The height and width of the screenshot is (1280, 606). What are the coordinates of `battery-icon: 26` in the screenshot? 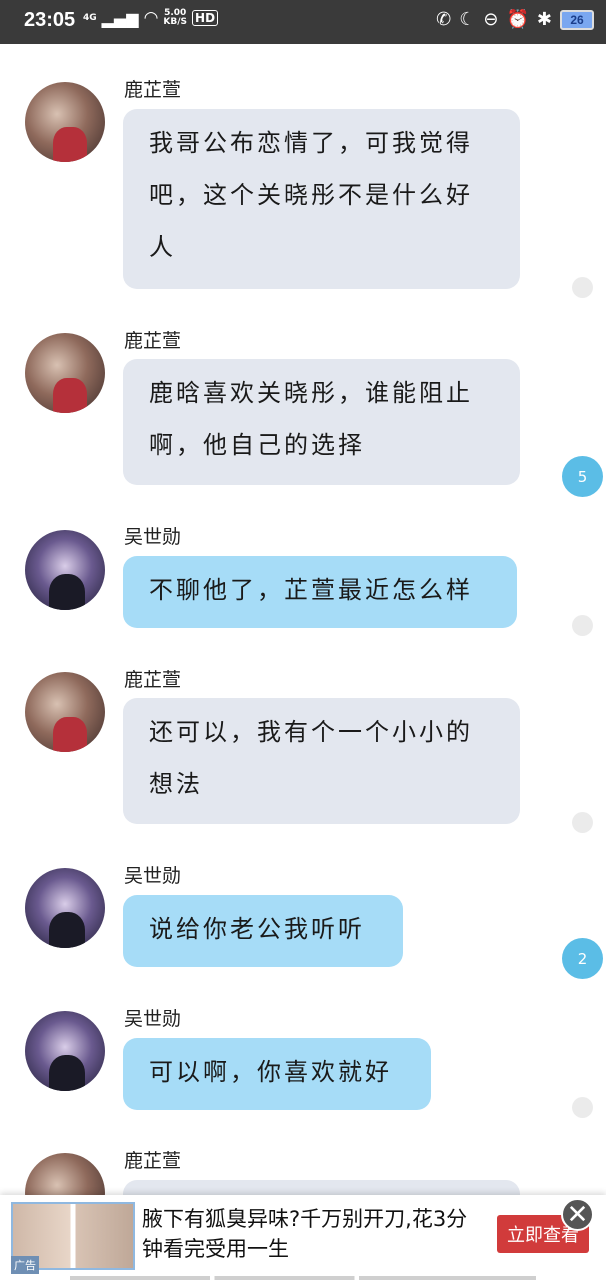 It's located at (577, 19).